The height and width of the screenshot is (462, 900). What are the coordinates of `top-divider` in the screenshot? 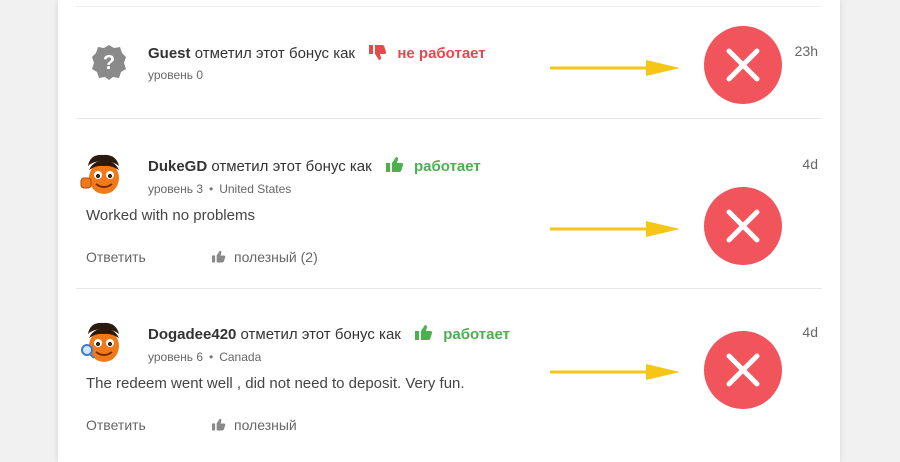 It's located at (449, 6).